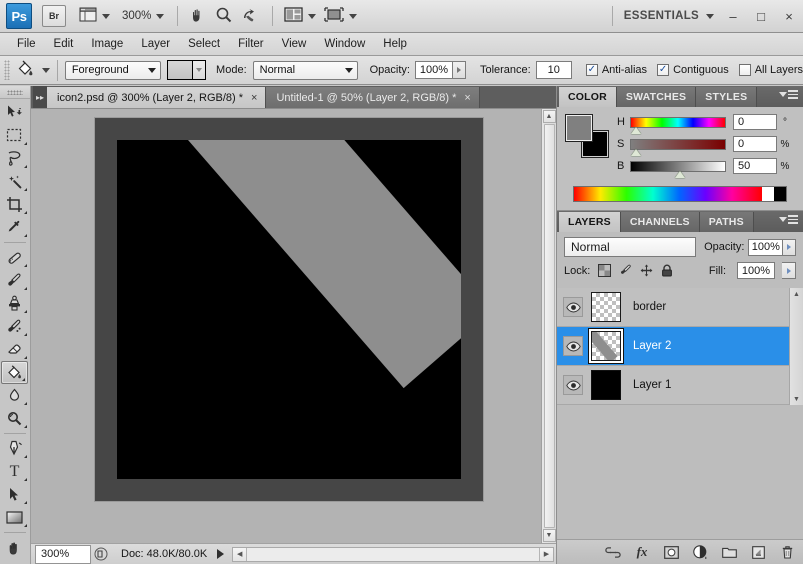  What do you see at coordinates (636, 130) in the screenshot?
I see `hue-slider-thumb` at bounding box center [636, 130].